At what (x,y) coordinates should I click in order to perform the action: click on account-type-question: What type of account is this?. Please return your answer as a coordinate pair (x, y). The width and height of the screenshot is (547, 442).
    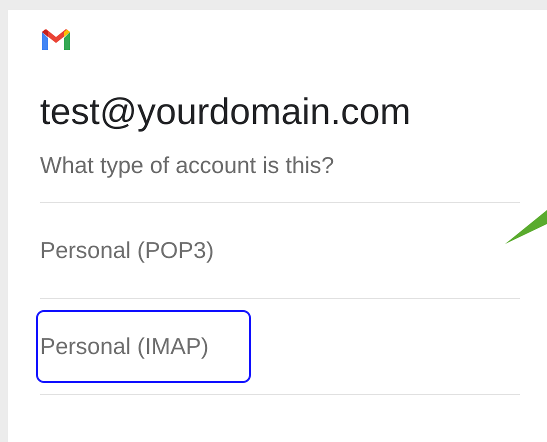
    Looking at the image, I should click on (188, 165).